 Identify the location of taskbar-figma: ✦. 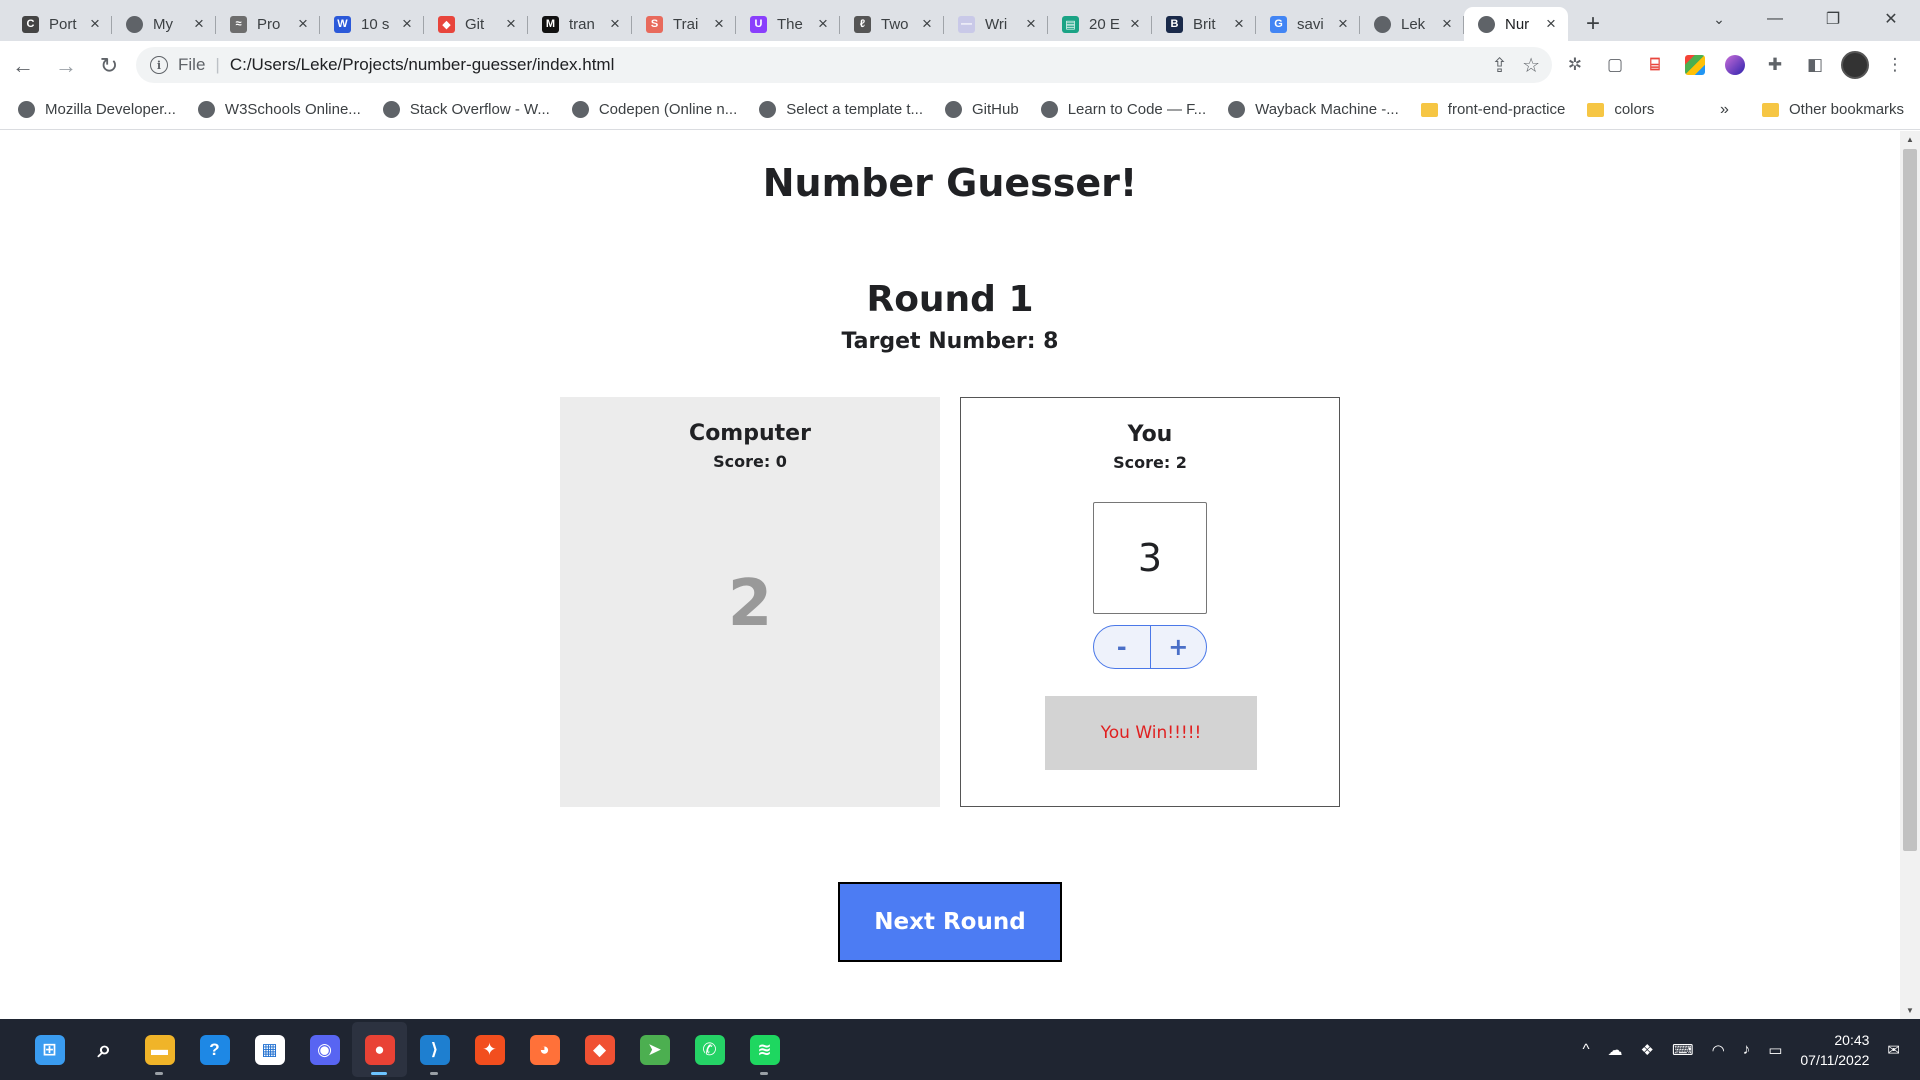
(489, 1049).